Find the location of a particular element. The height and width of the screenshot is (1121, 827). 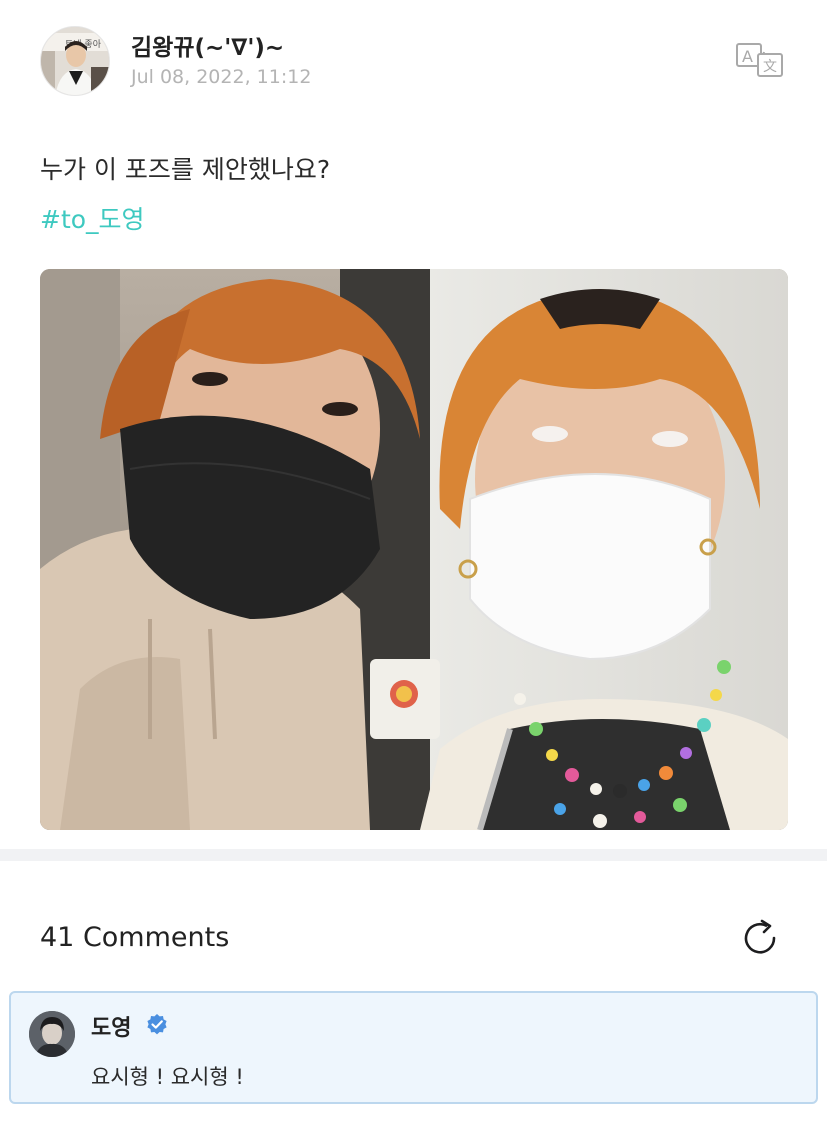

author-name: 김왕뀨(~'∇')~ is located at coordinates (207, 45).